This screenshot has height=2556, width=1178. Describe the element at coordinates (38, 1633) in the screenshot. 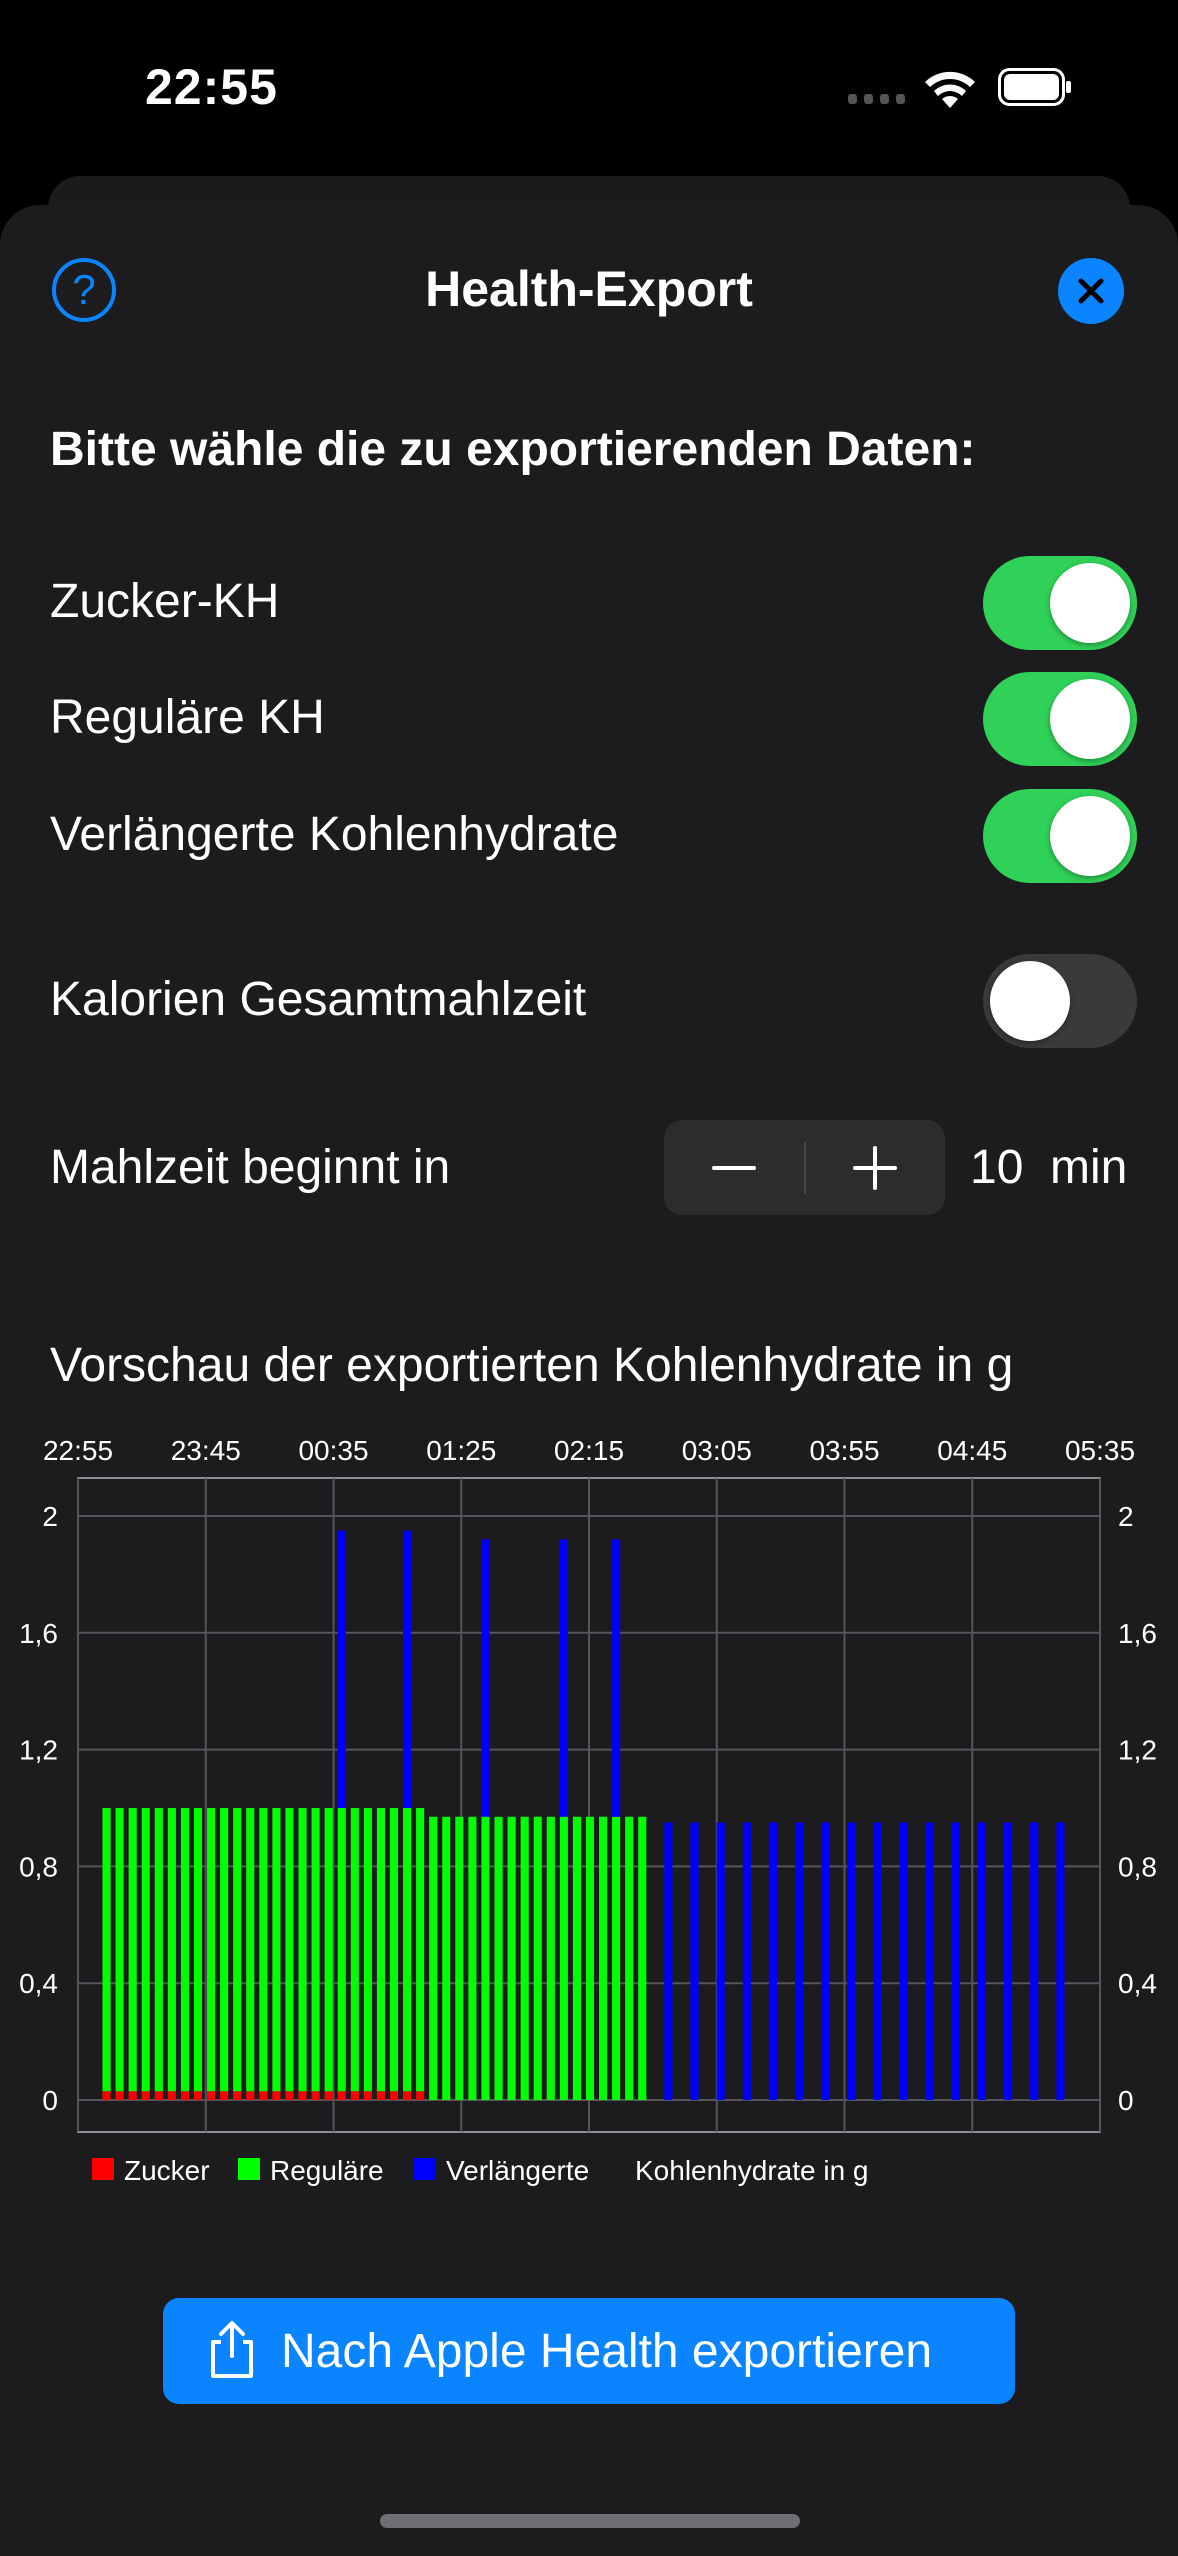

I see `y-tick-label-left: 1,6` at that location.